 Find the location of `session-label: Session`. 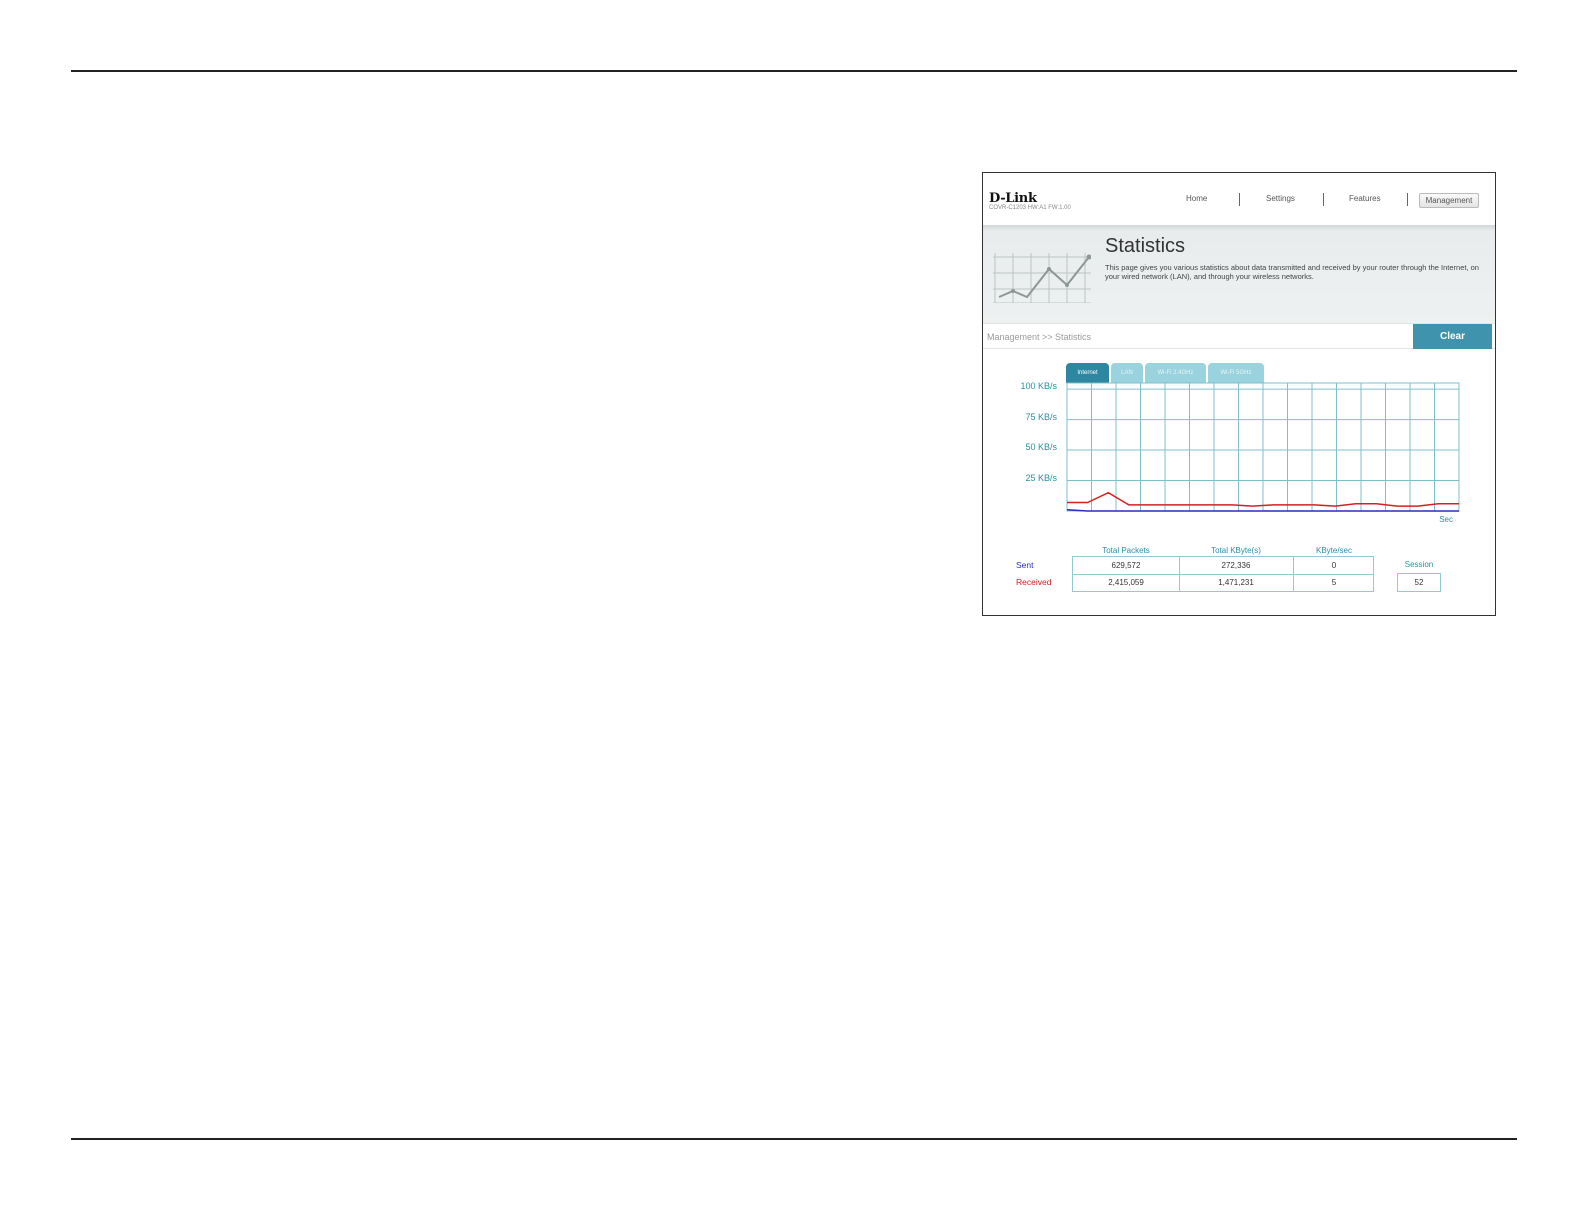

session-label: Session is located at coordinates (1419, 564).